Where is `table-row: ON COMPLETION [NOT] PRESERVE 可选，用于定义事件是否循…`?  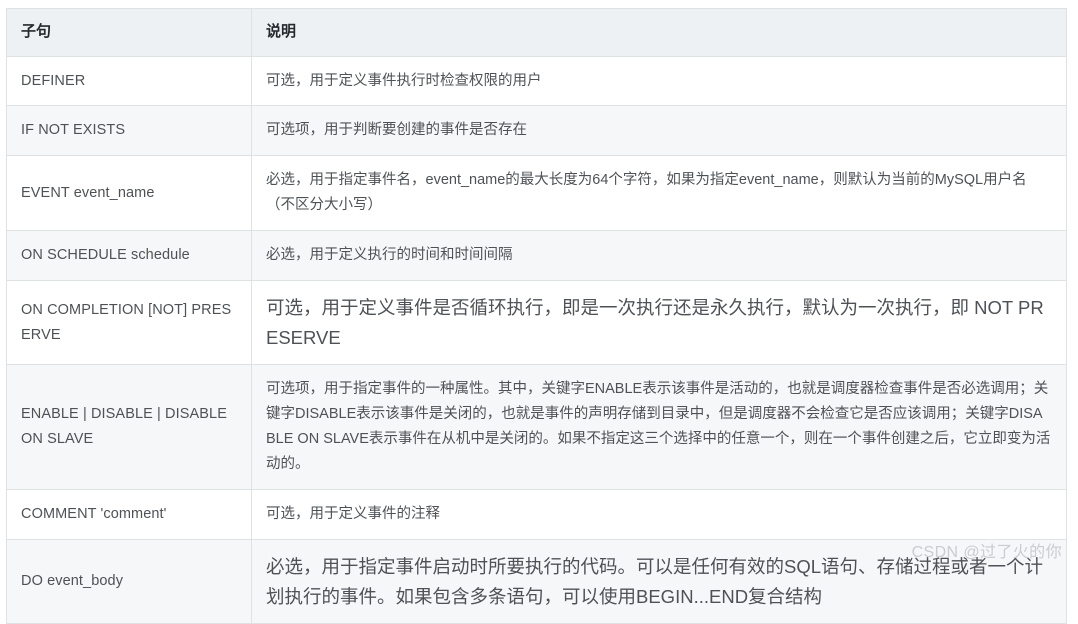 table-row: ON COMPLETION [NOT] PRESERVE 可选，用于定义事件是否循… is located at coordinates (536, 323).